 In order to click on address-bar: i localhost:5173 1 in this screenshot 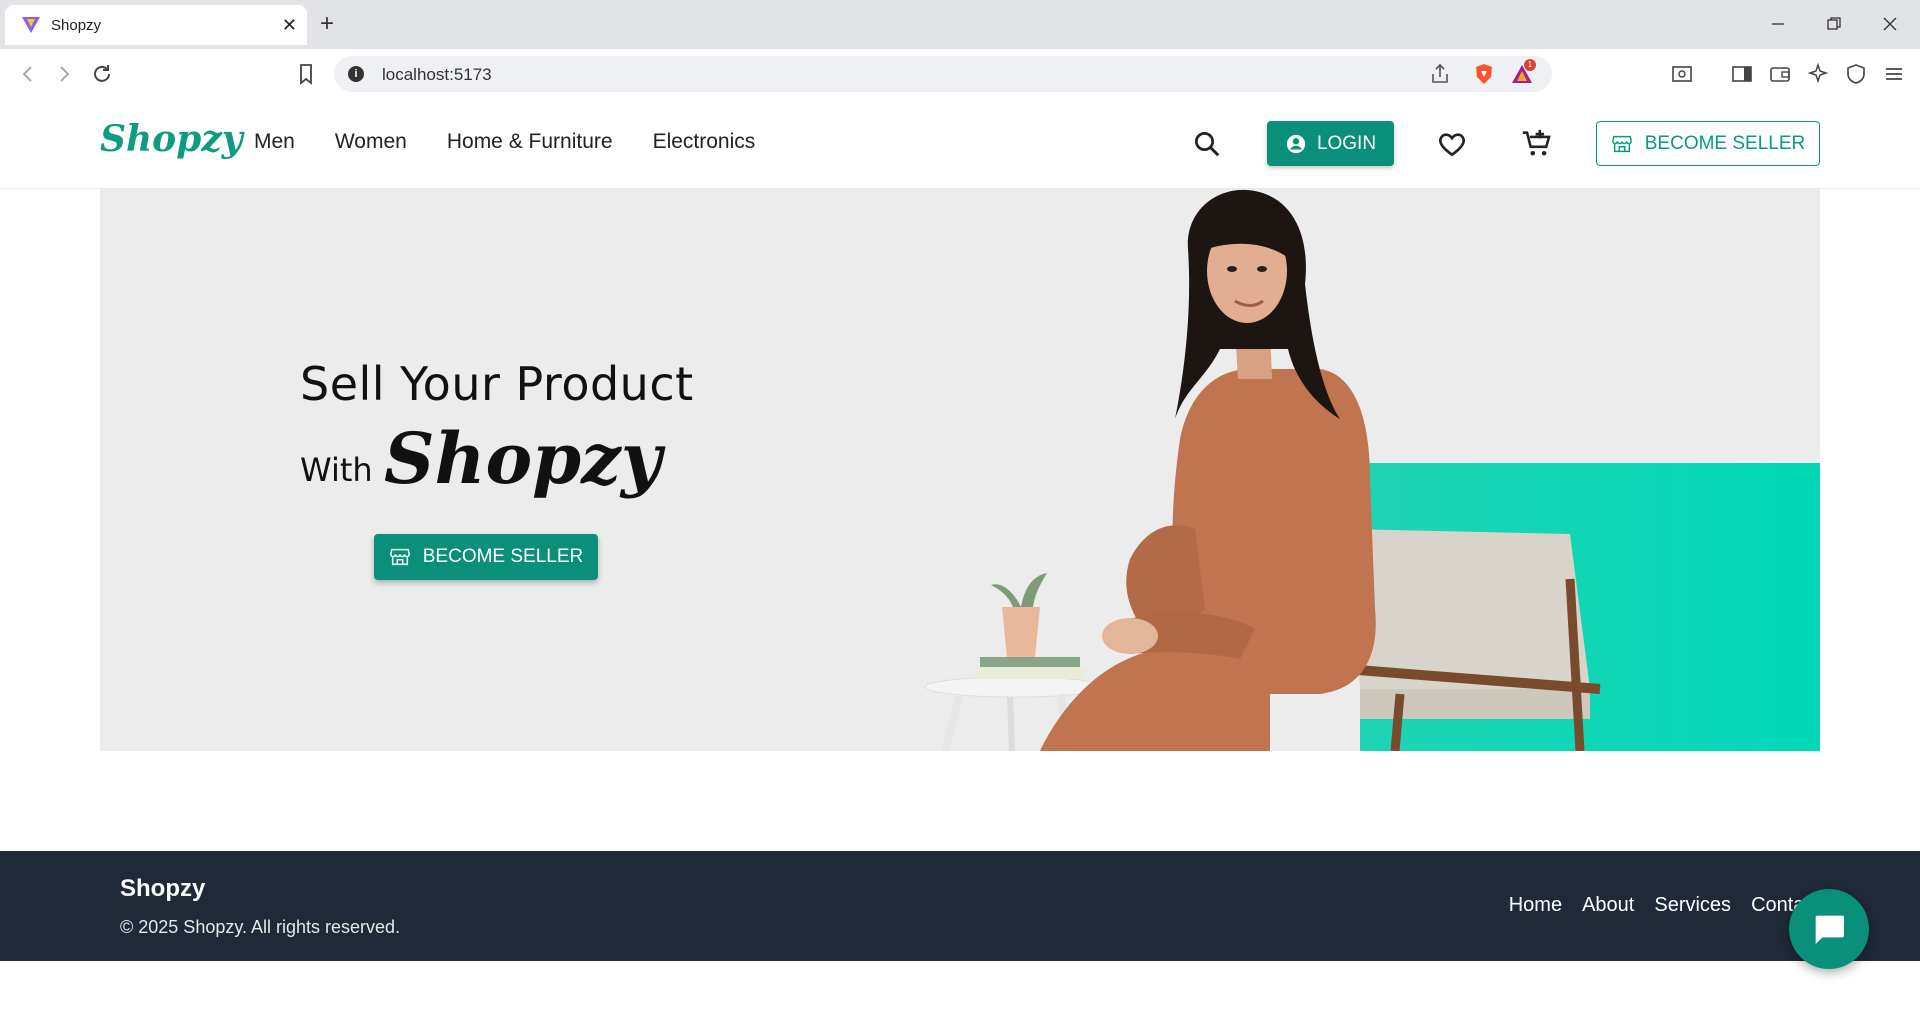, I will do `click(943, 74)`.